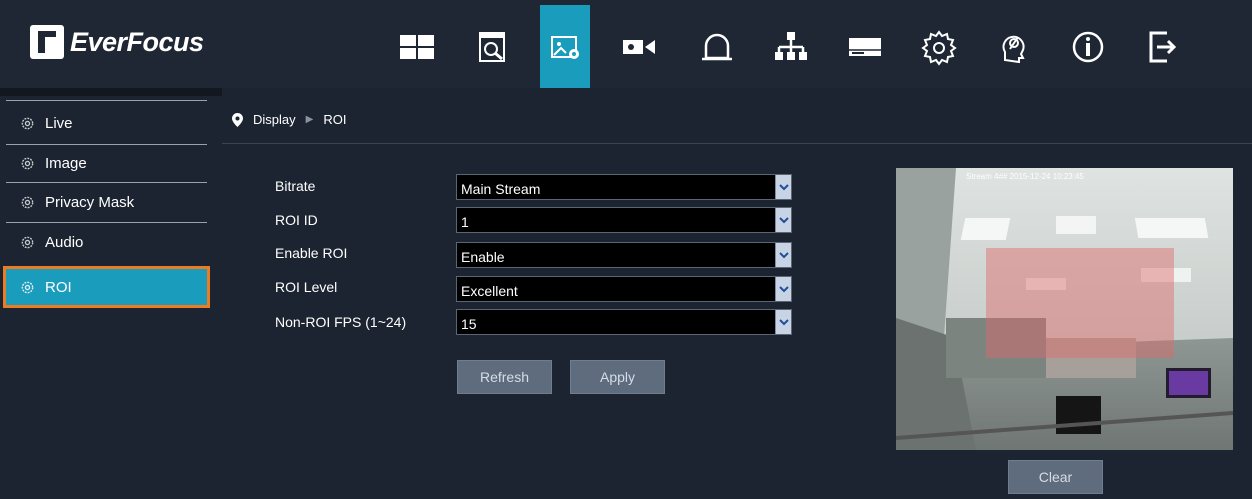 This screenshot has height=499, width=1252. Describe the element at coordinates (1014, 46) in the screenshot. I see `maintenance-icon` at that location.